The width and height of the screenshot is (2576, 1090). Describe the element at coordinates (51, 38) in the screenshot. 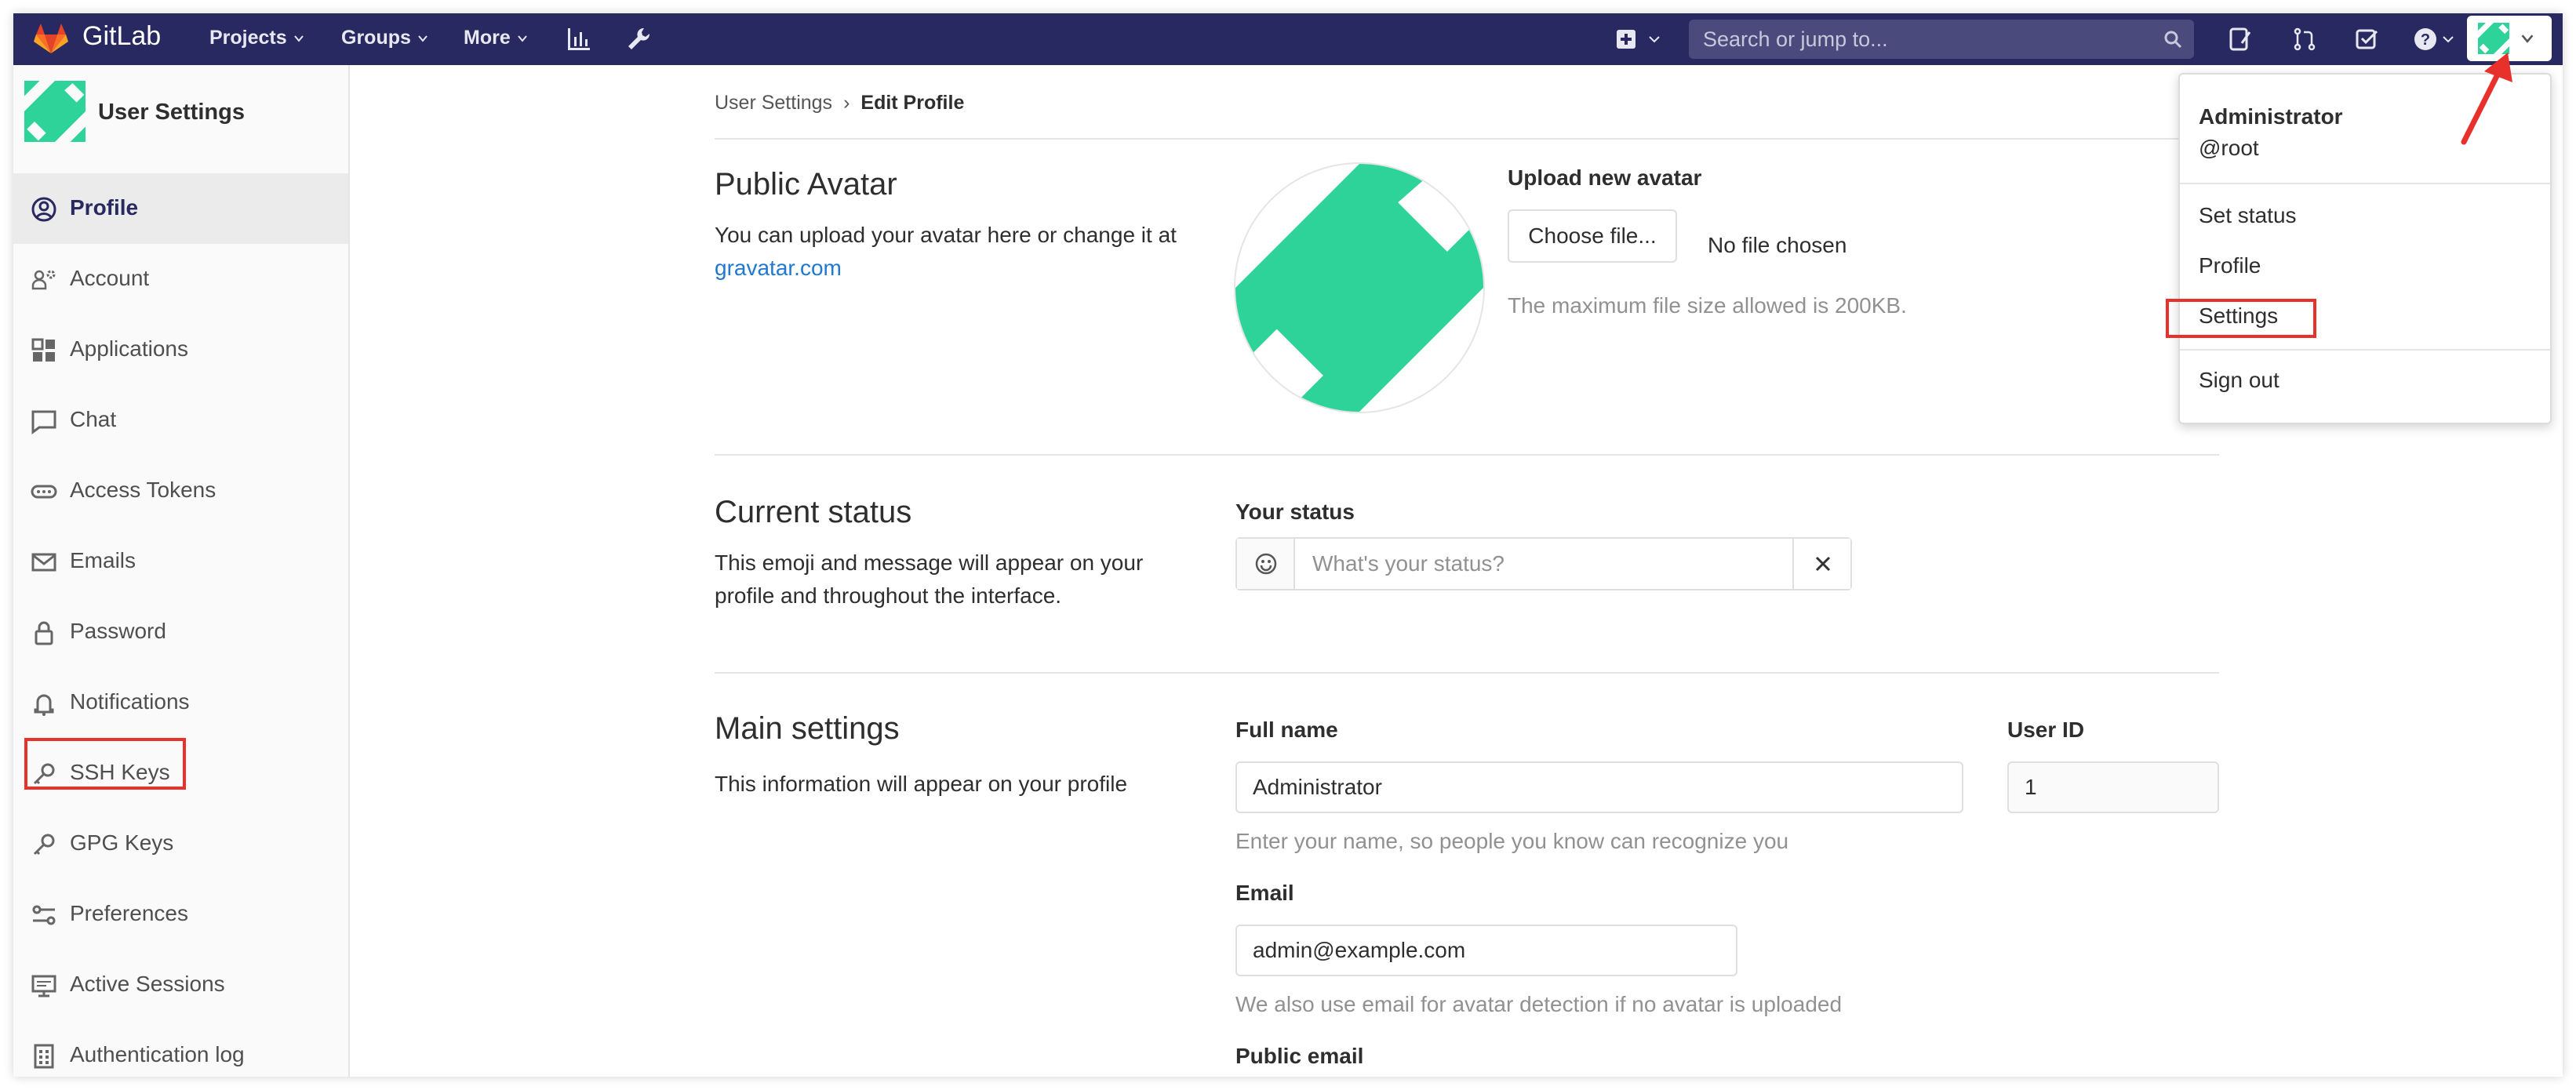

I see `gitlab-logo-icon` at that location.